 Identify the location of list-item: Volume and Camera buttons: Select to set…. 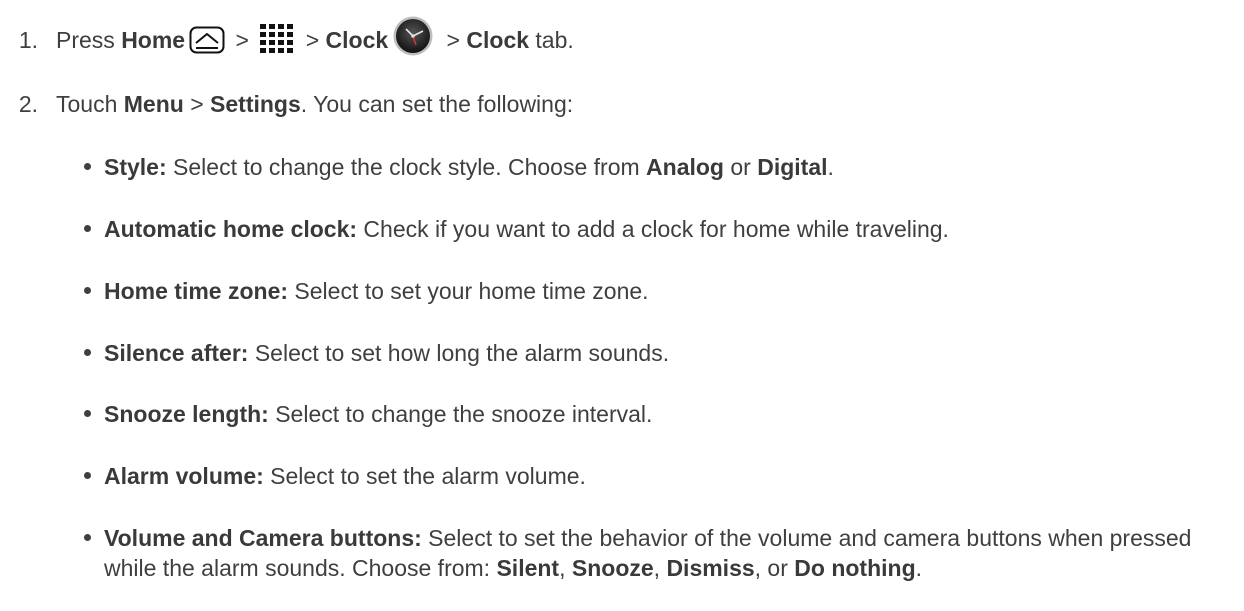
(649, 553).